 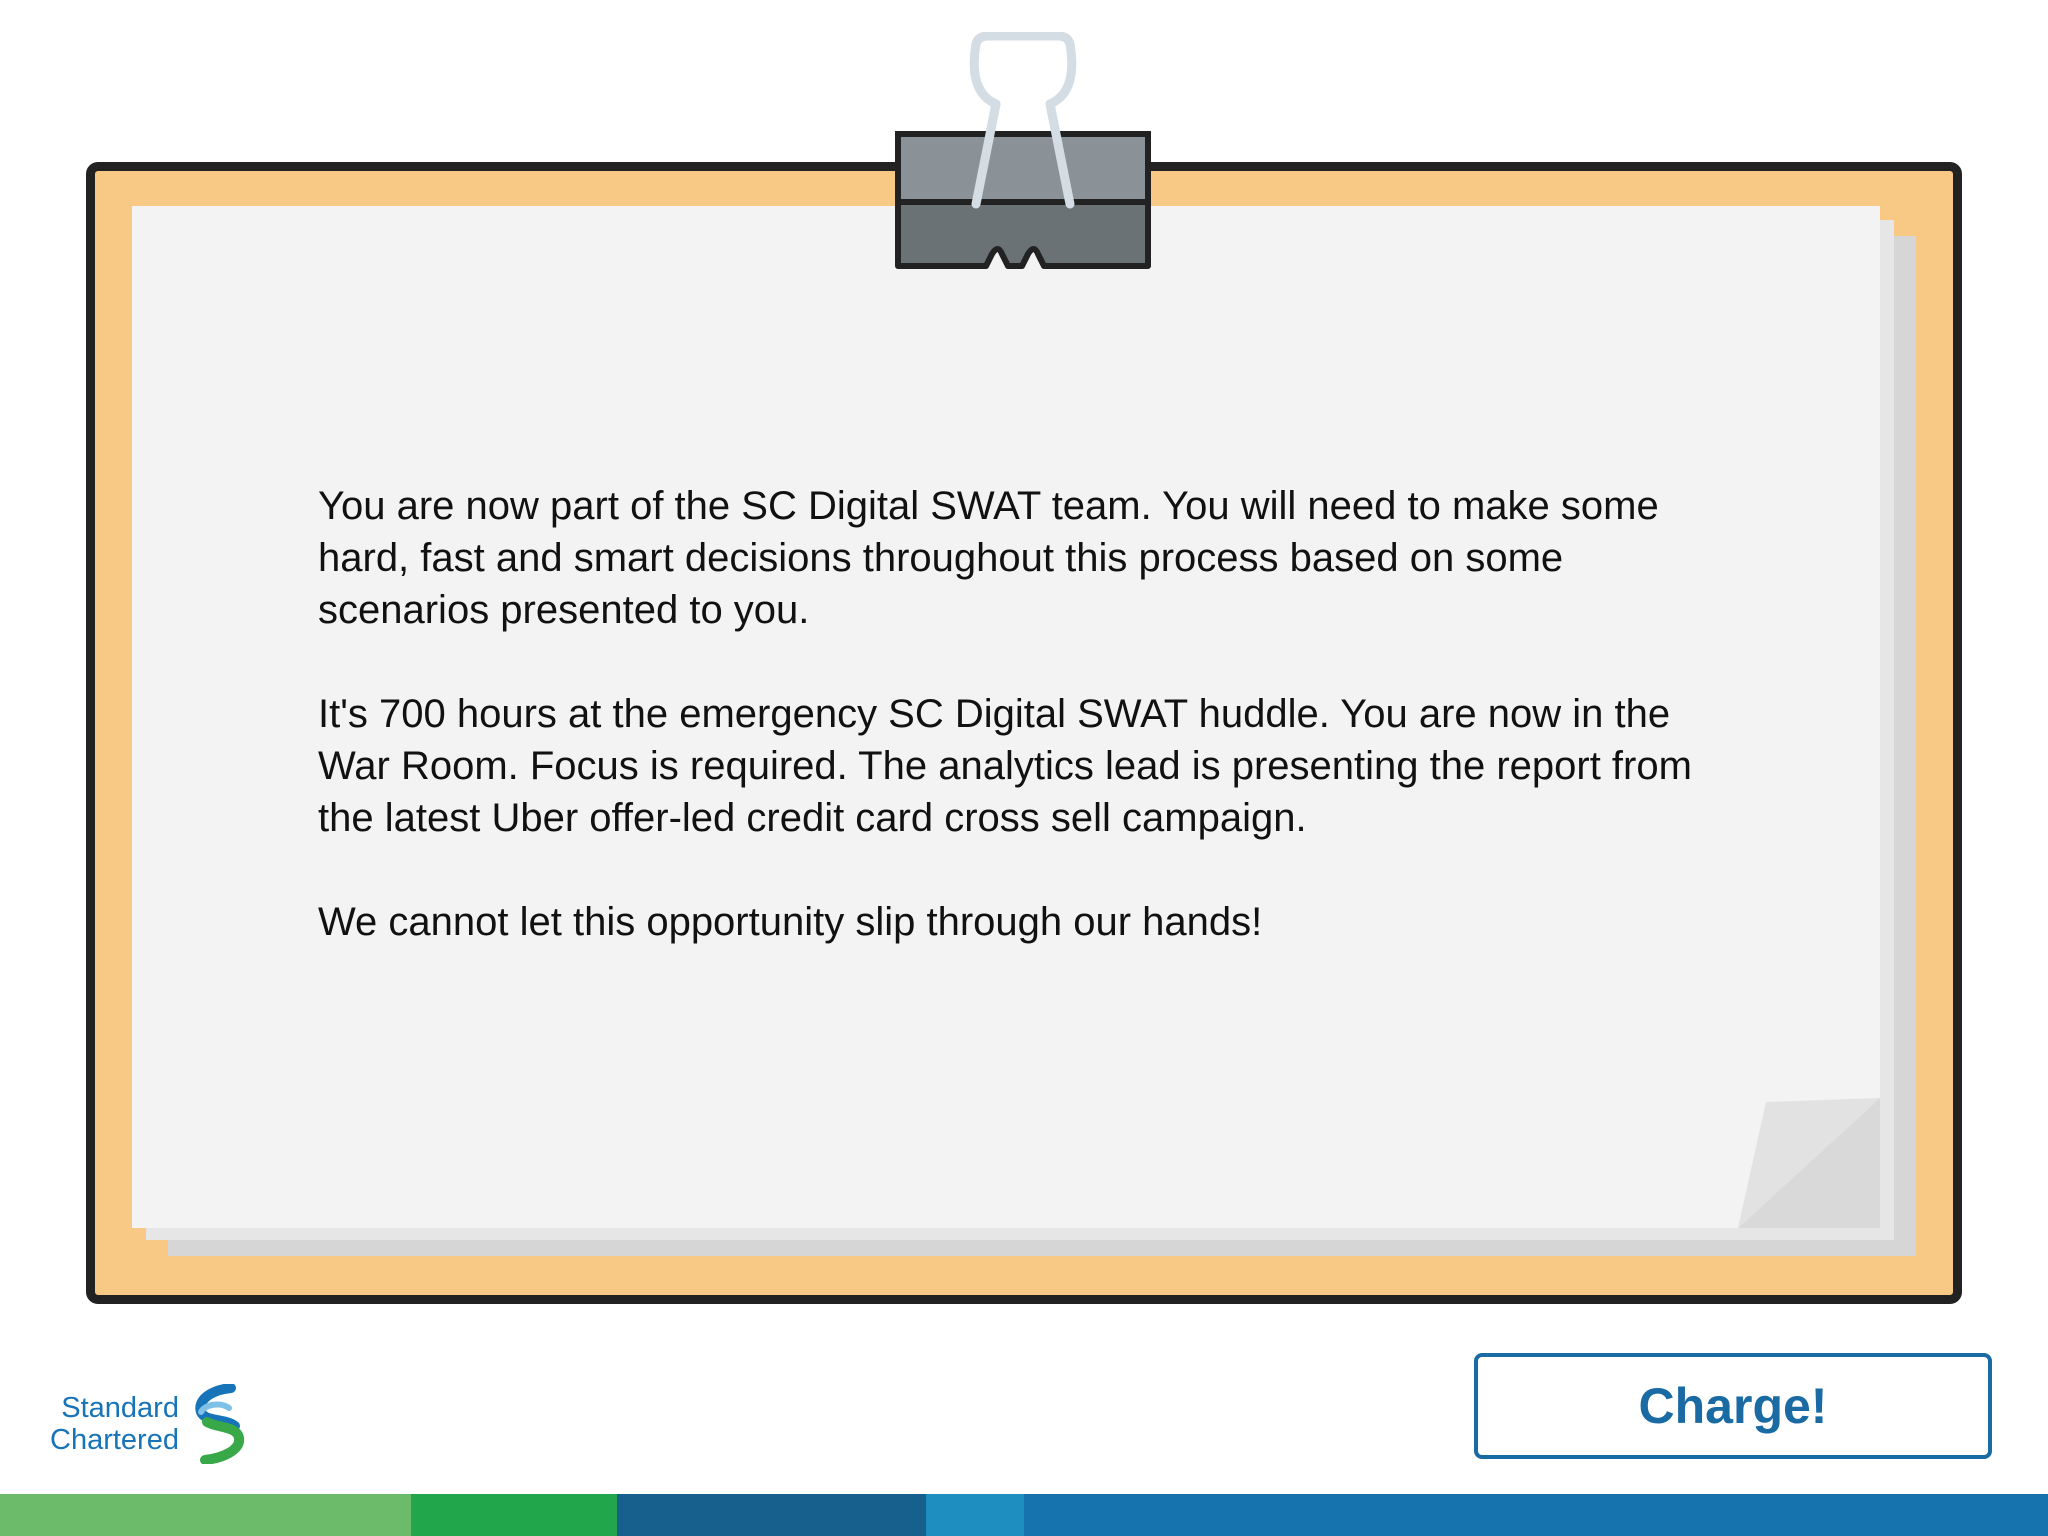 I want to click on footer-color-bar, so click(x=1024, y=1515).